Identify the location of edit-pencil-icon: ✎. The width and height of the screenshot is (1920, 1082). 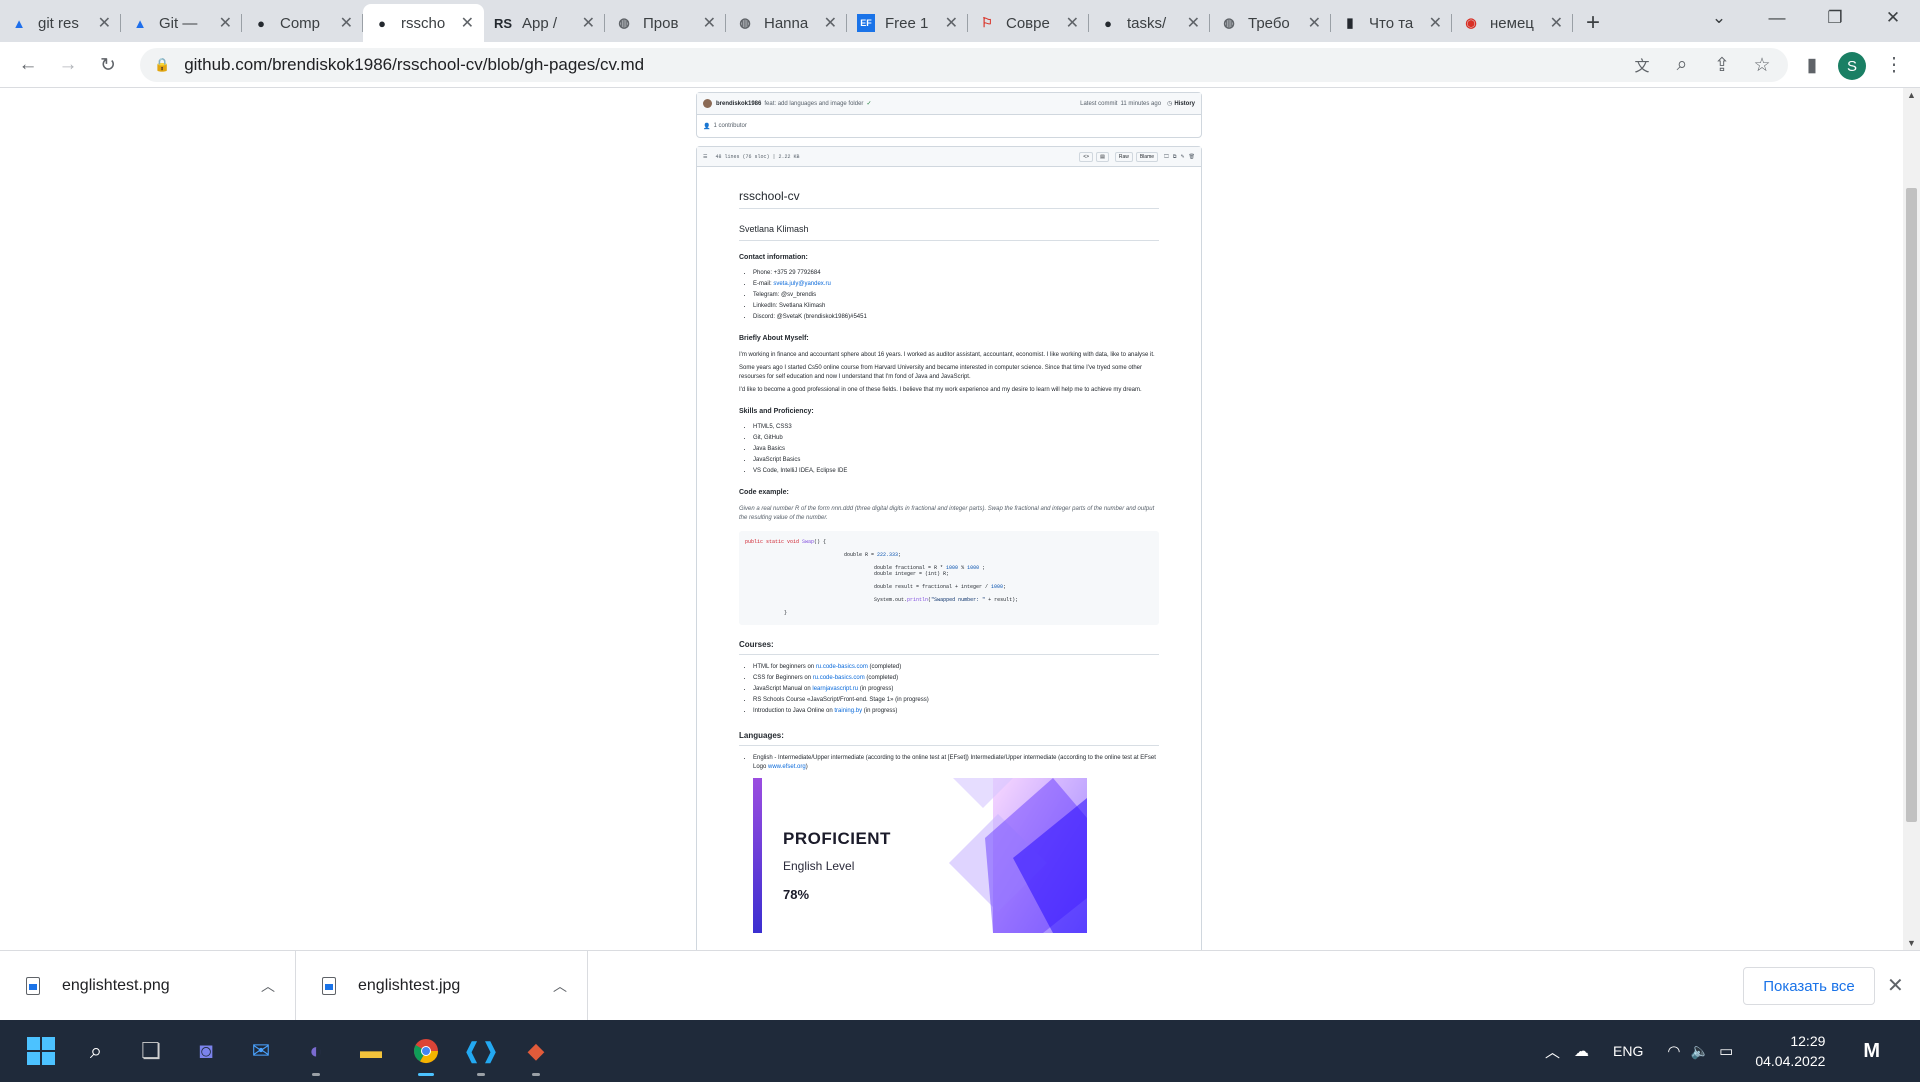
(1182, 157).